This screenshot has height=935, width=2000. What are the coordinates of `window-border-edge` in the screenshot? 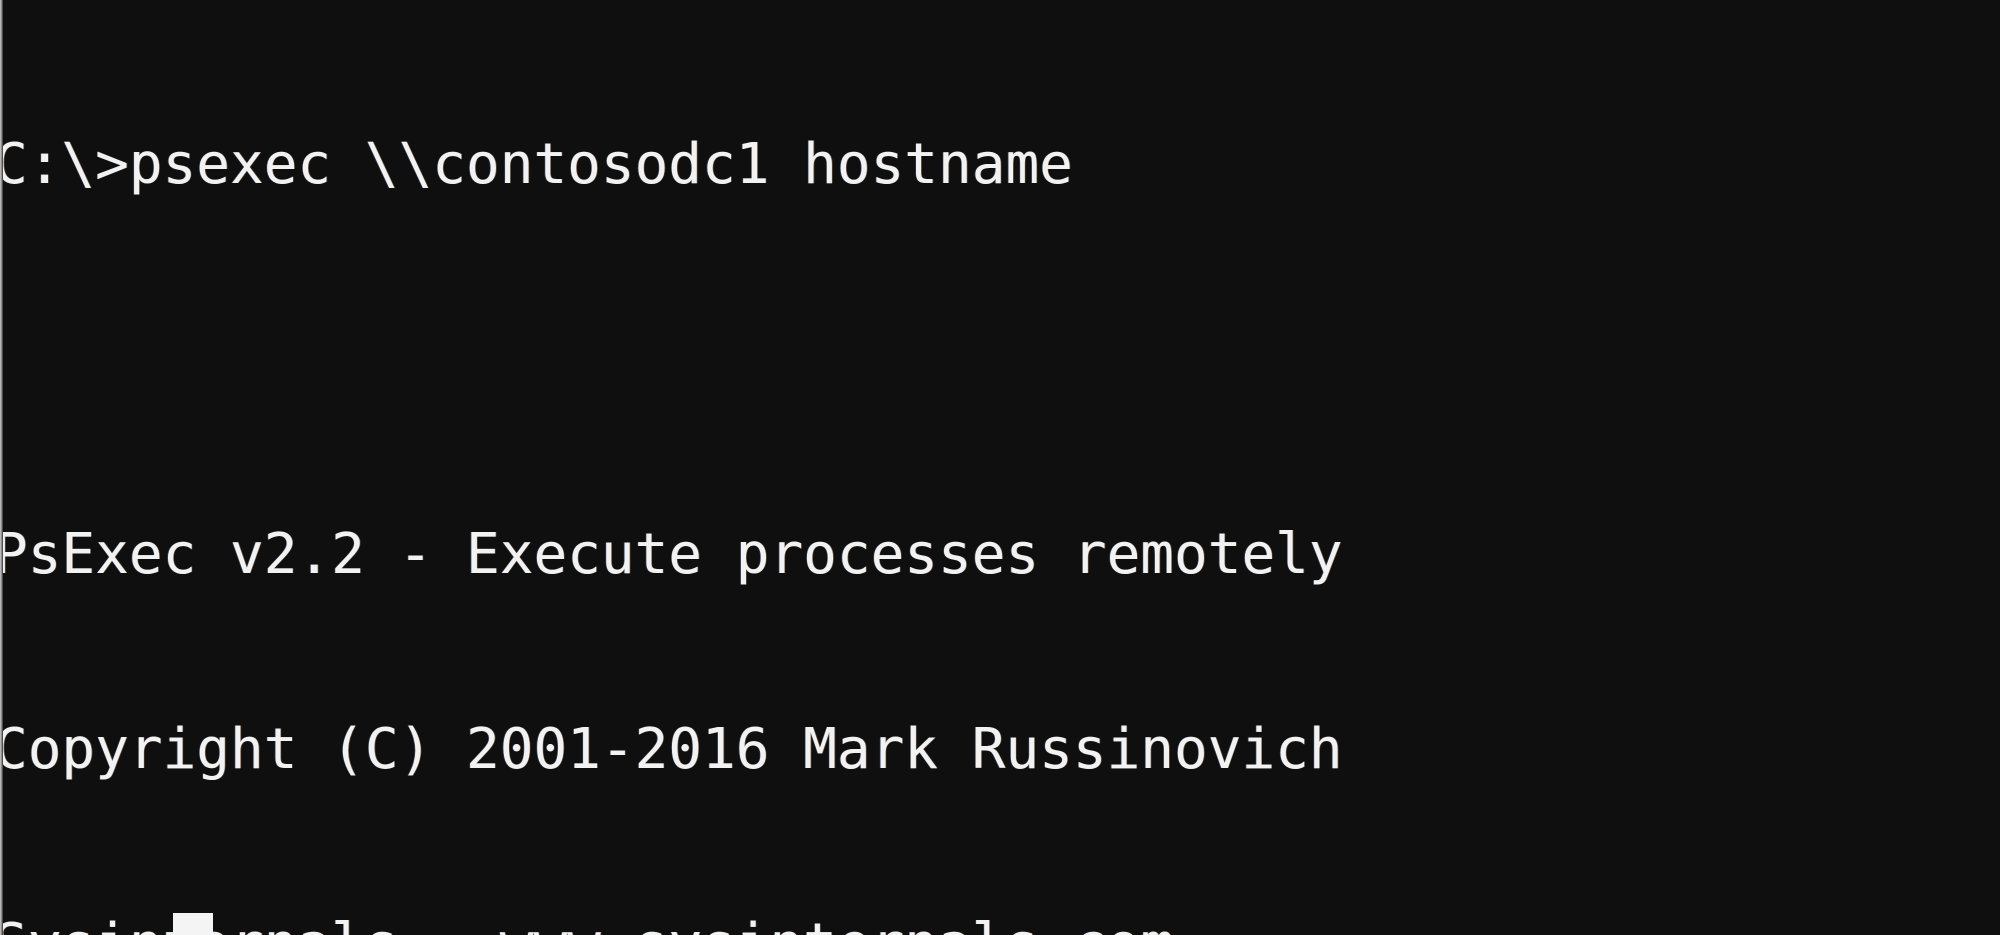 It's located at (1, 467).